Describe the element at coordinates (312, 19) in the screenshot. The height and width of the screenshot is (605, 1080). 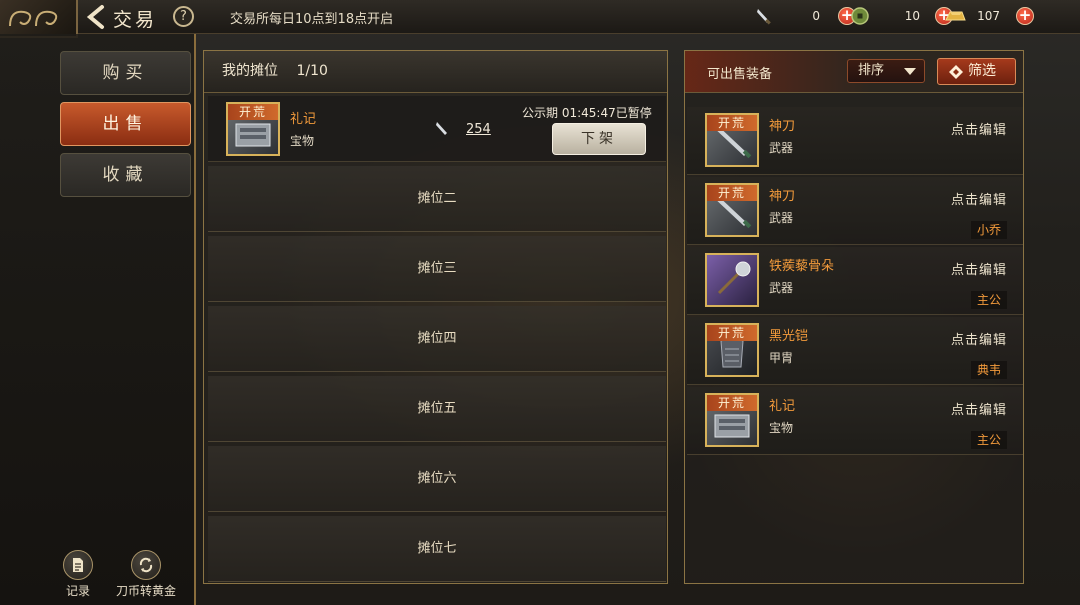
I see `opening-hours-notice: 交易所每日10点到18点开启` at that location.